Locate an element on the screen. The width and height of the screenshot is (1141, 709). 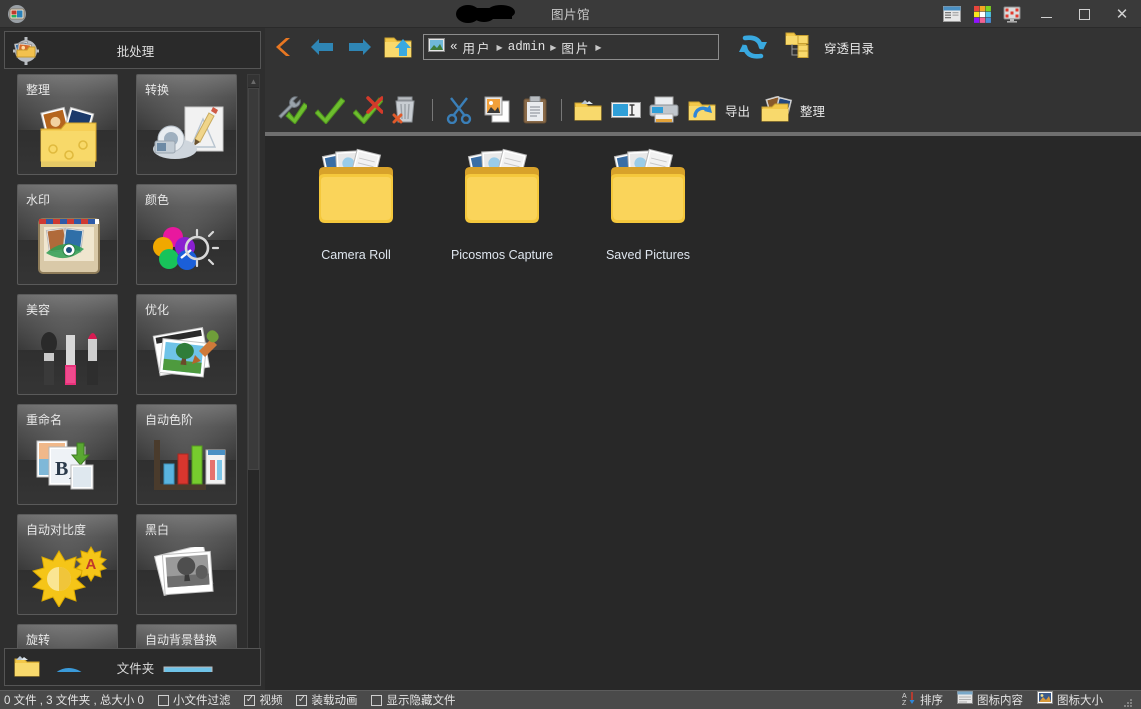
organize-folder-photos-icon is located at coordinates (67, 135).